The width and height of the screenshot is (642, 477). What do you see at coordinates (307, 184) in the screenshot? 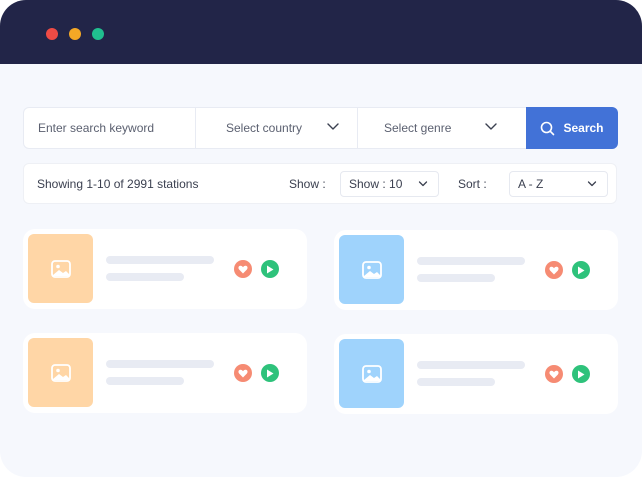
I see `show-label: Show :` at bounding box center [307, 184].